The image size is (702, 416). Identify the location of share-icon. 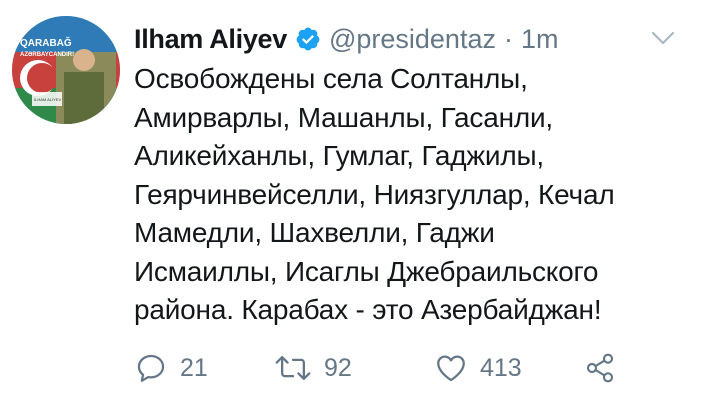
(600, 368).